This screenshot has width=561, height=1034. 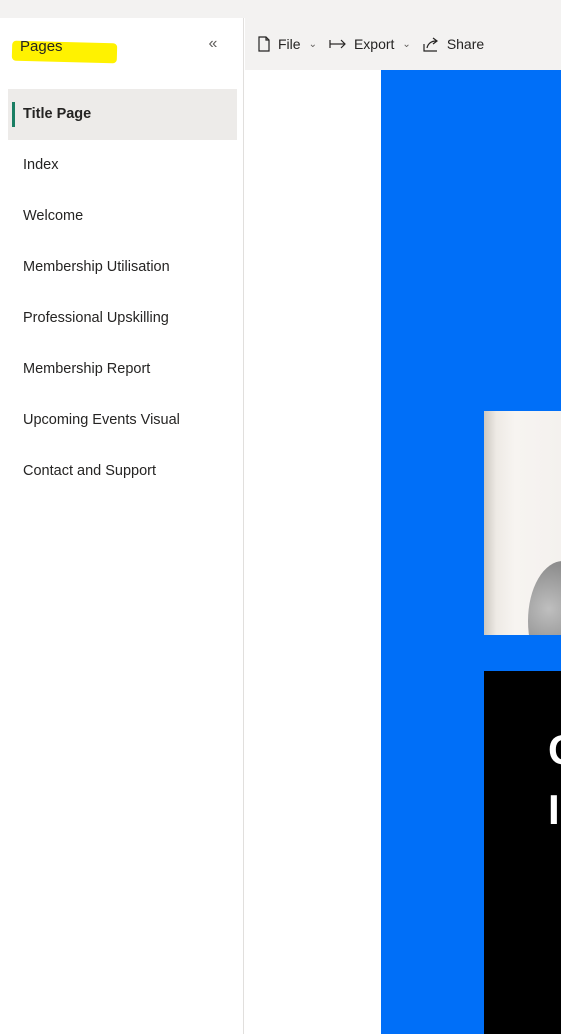 I want to click on share-button: Share, so click(x=453, y=44).